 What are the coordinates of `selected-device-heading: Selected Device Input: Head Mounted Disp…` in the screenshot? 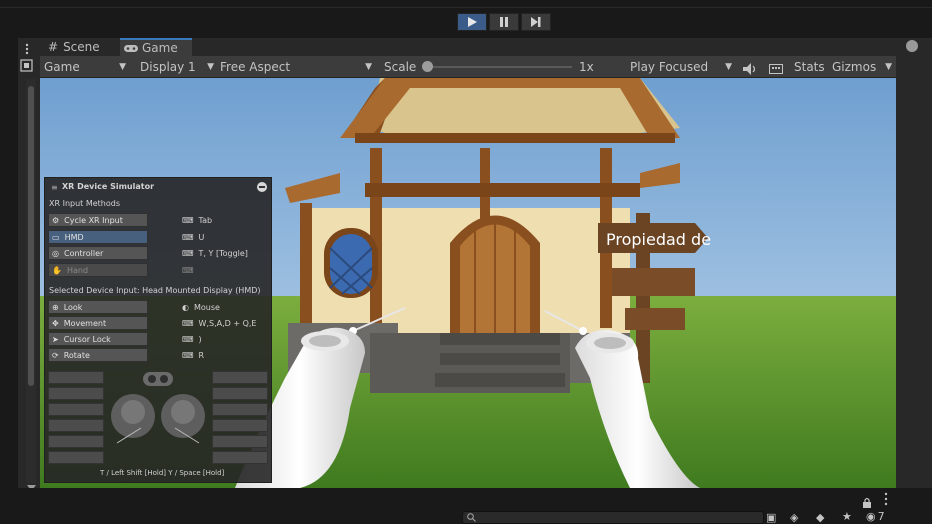 It's located at (155, 290).